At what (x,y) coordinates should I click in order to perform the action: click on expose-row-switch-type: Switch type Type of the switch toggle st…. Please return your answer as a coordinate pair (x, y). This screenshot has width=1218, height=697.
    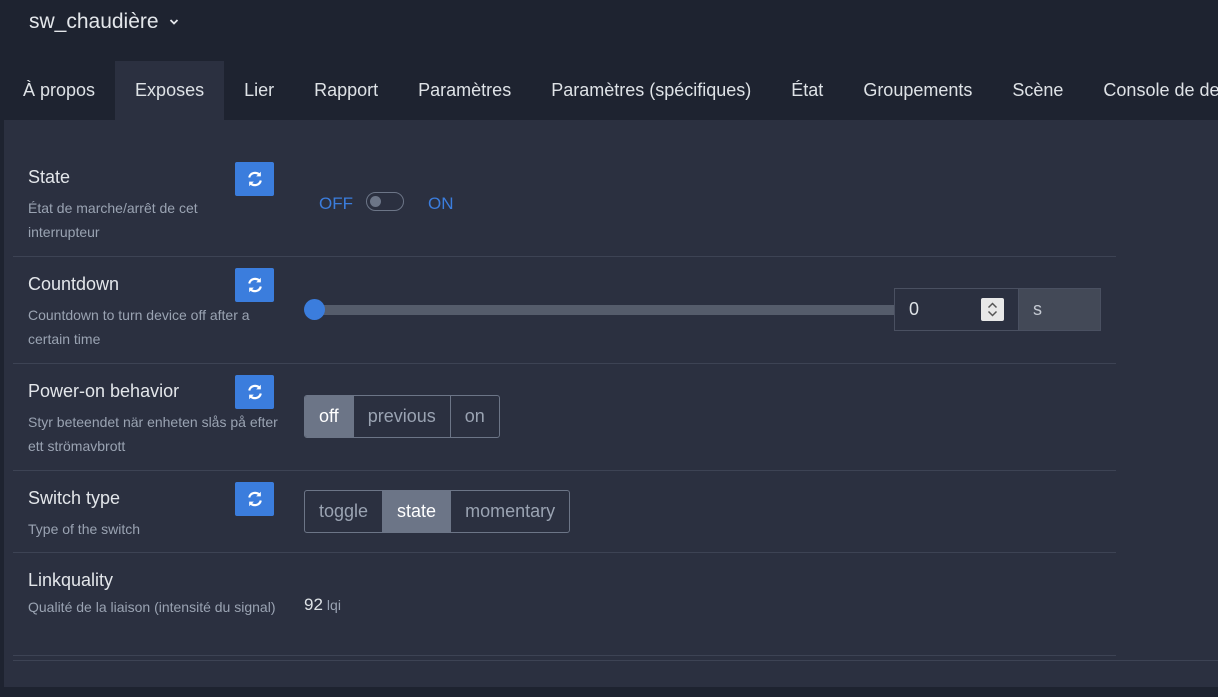
    Looking at the image, I should click on (564, 512).